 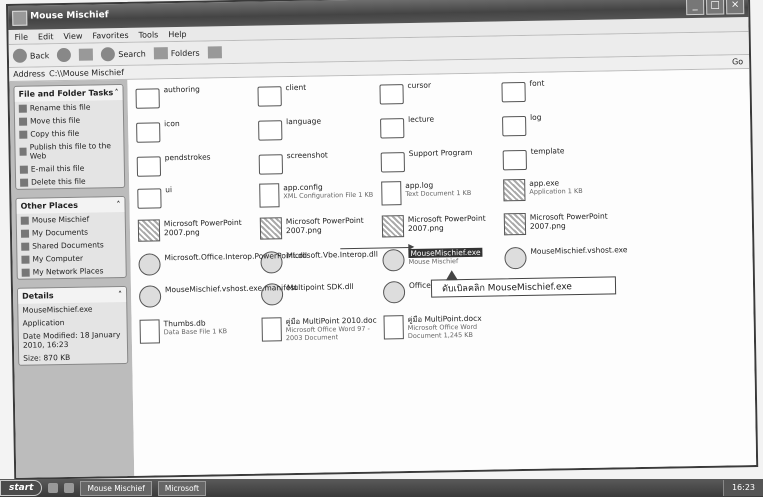 What do you see at coordinates (579, 221) in the screenshot?
I see `file-label: Microsoft PowerPoint 2007.png` at bounding box center [579, 221].